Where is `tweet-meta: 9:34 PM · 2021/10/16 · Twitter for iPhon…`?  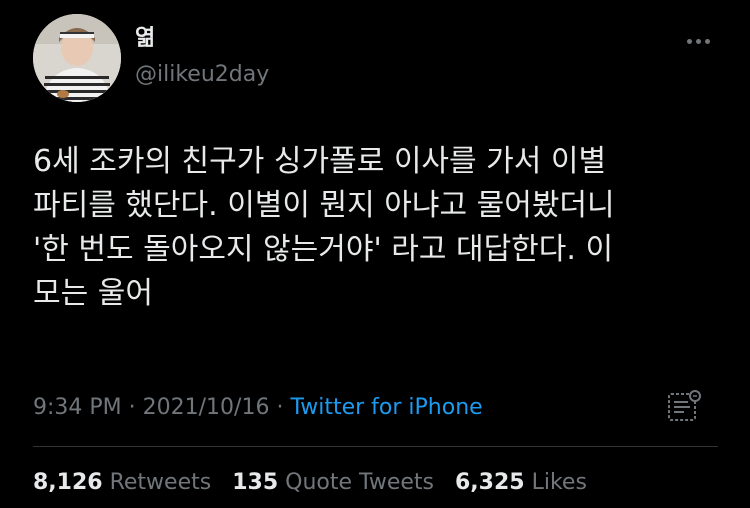 tweet-meta: 9:34 PM · 2021/10/16 · Twitter for iPhon… is located at coordinates (258, 408).